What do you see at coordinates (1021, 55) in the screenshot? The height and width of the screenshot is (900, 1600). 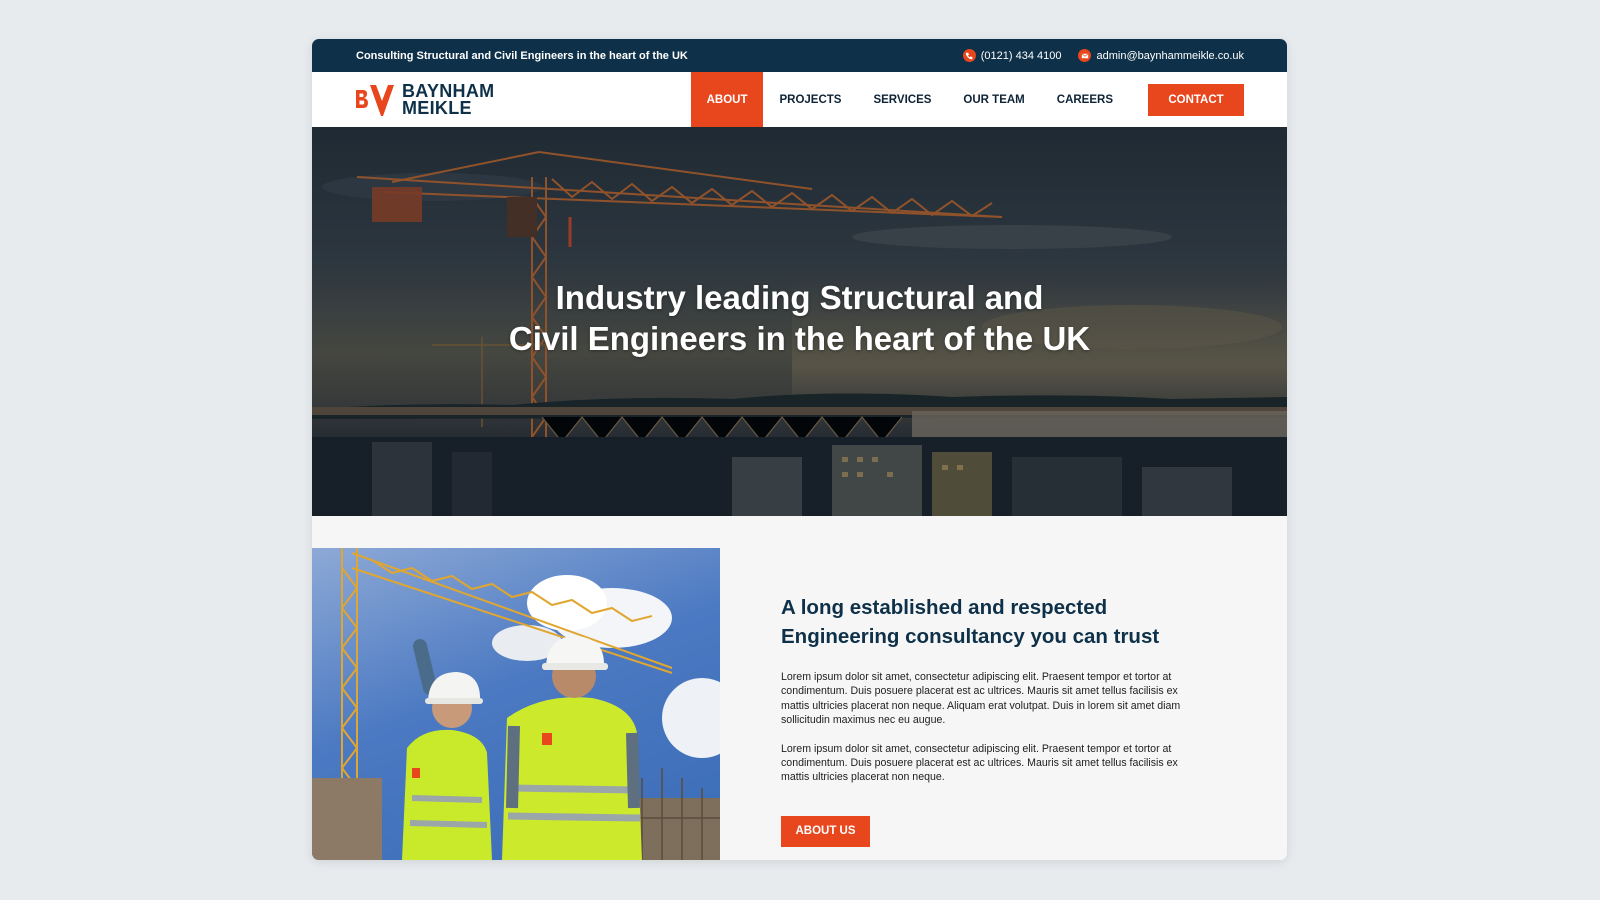 I see `phone-number: (0121) 434 4100` at bounding box center [1021, 55].